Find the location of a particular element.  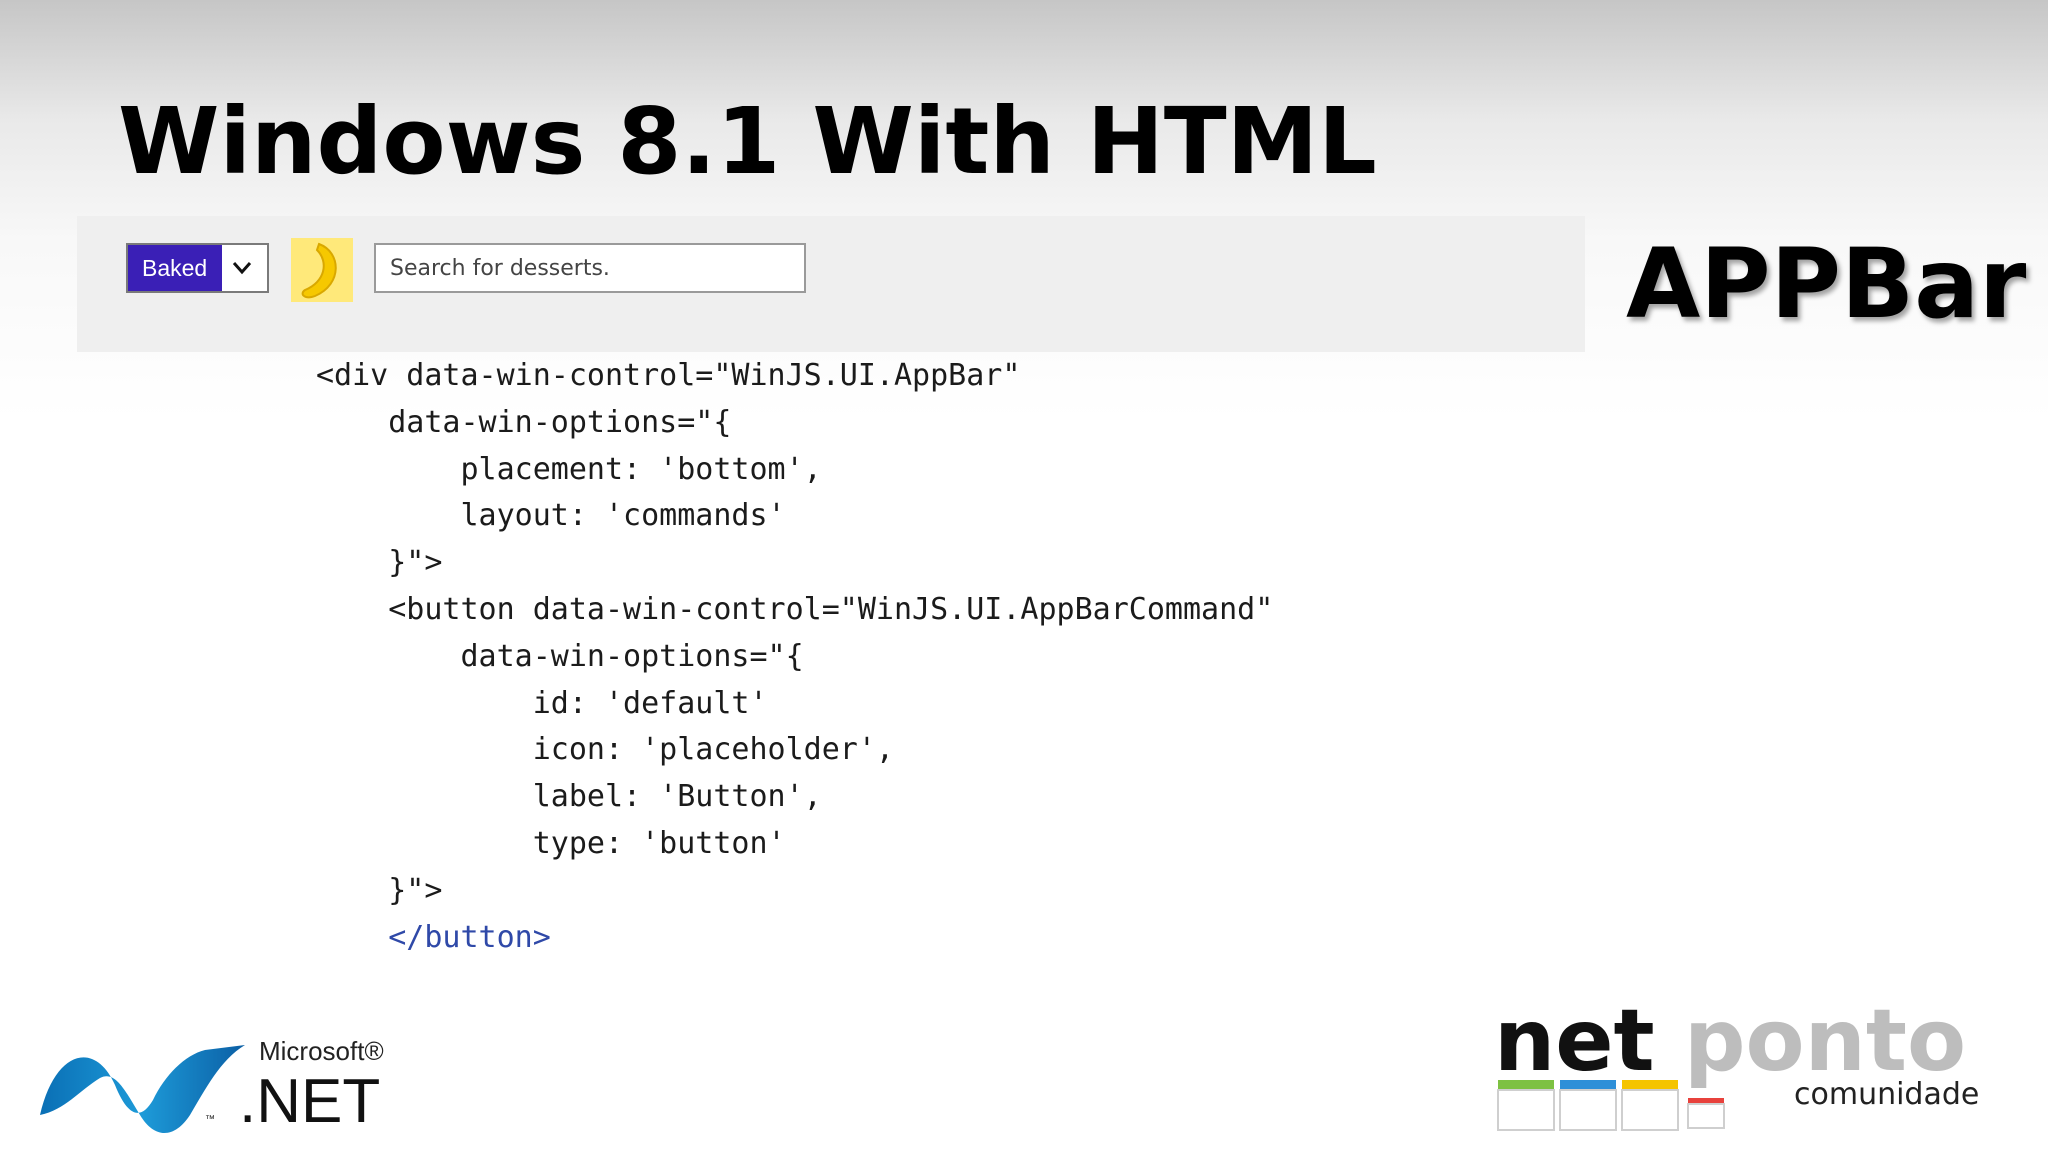

dotnet-tm: ™ is located at coordinates (210, 1119).